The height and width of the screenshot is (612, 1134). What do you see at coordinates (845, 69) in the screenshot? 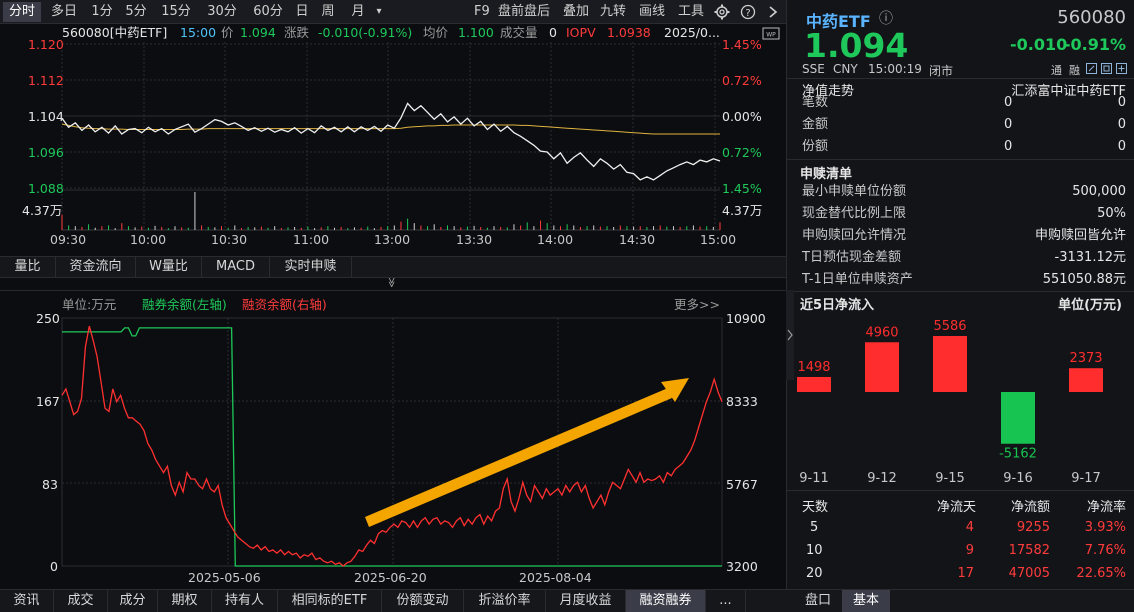
I see `quote-currency: CNY` at bounding box center [845, 69].